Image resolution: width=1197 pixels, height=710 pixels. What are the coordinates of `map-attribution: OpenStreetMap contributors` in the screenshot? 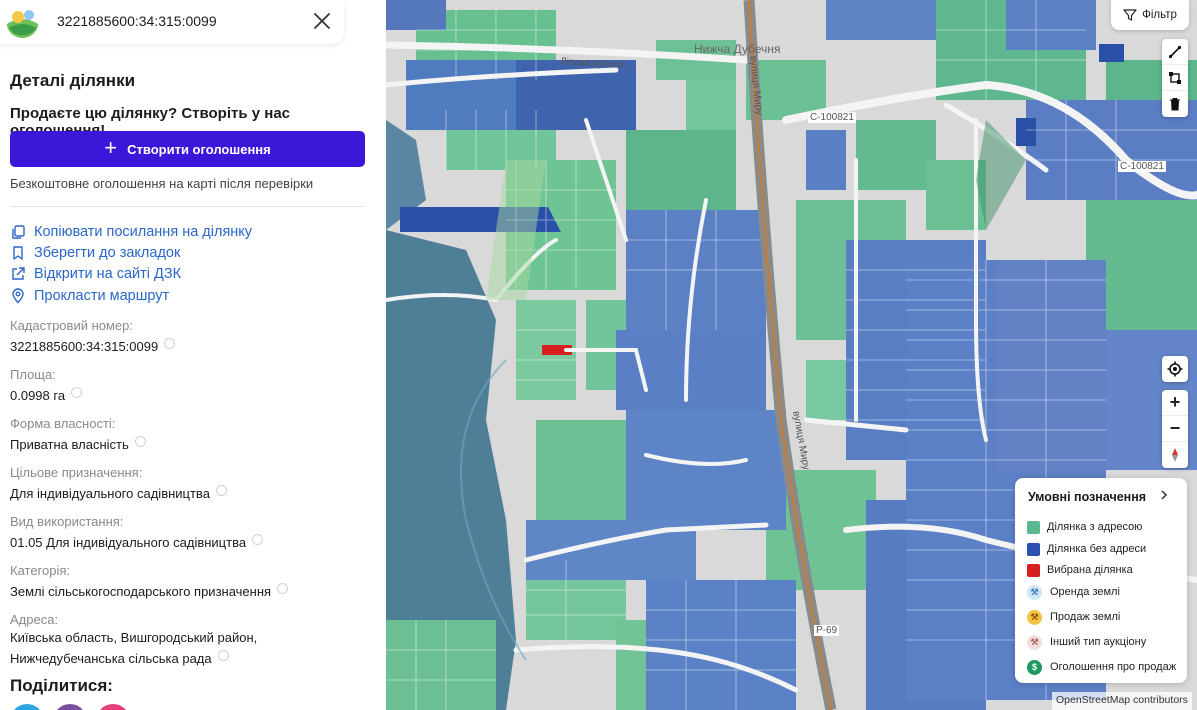 It's located at (1122, 701).